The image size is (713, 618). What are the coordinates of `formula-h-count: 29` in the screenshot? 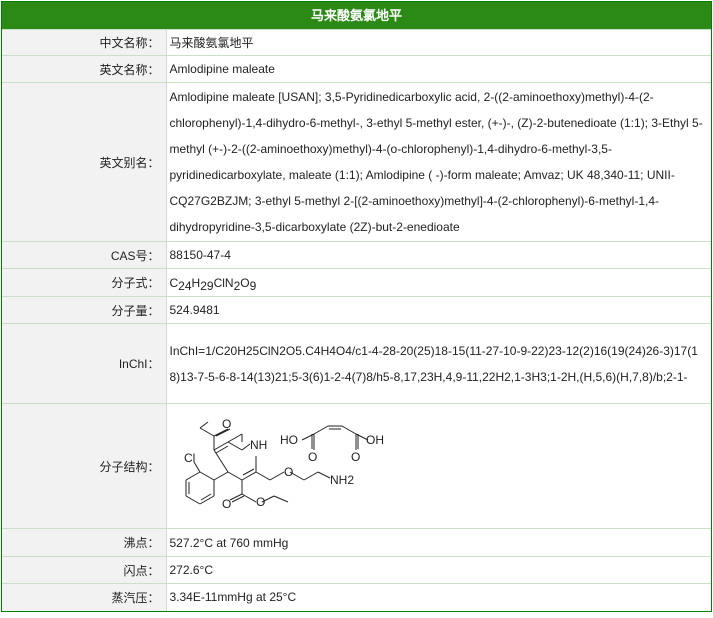 It's located at (207, 285).